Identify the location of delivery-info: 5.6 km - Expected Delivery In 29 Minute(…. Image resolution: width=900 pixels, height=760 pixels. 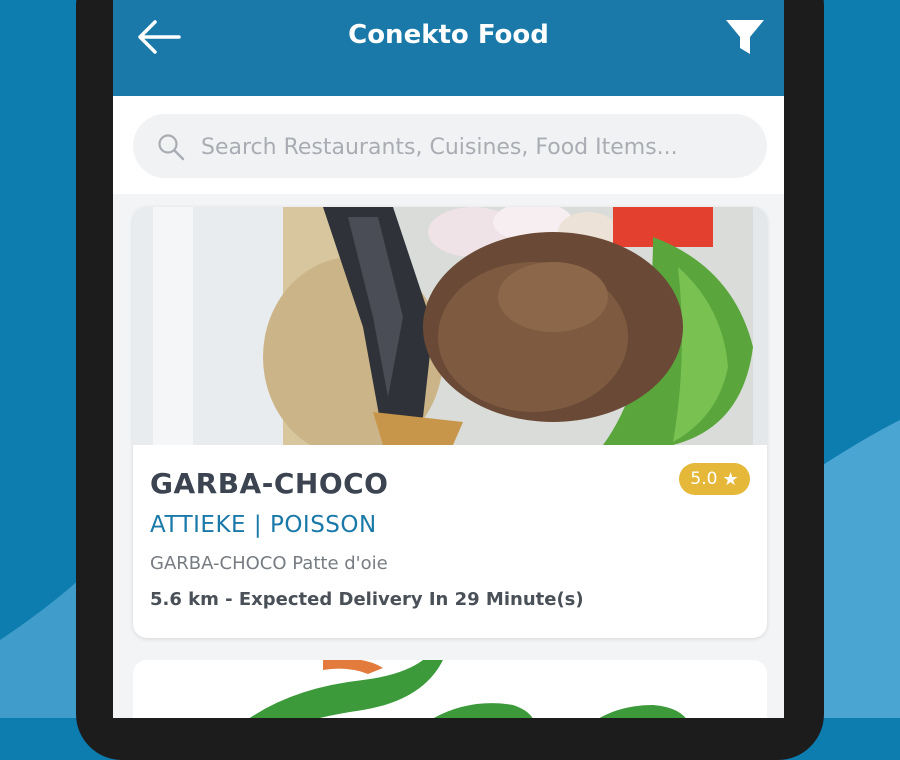
(367, 599).